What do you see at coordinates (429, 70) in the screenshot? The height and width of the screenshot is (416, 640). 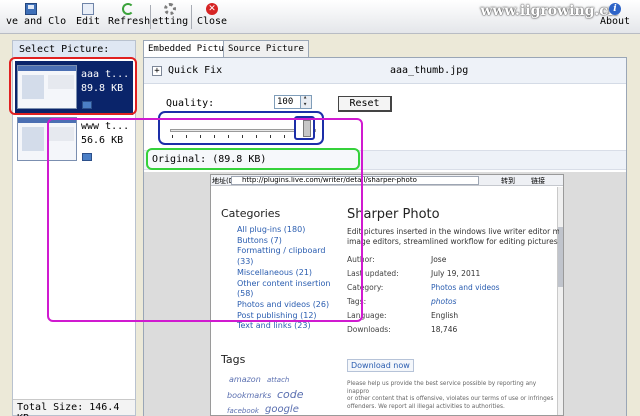 I see `file-name: aaa_thumb.jpg` at bounding box center [429, 70].